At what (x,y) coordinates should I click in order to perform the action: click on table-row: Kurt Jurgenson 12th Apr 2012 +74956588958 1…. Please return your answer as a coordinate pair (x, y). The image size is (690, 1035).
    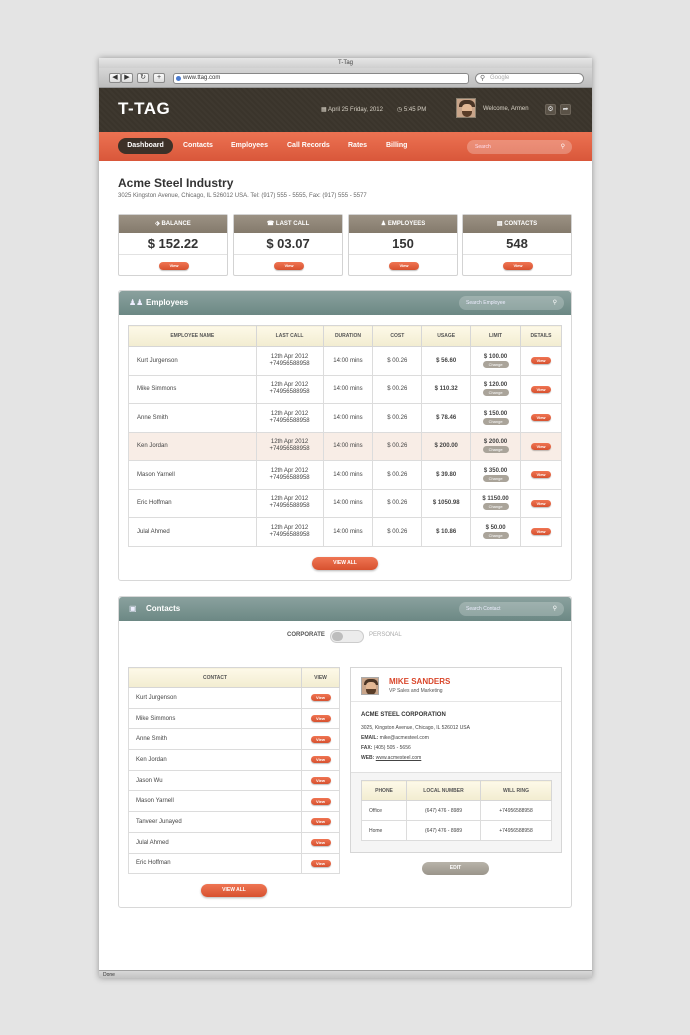
    Looking at the image, I should click on (345, 361).